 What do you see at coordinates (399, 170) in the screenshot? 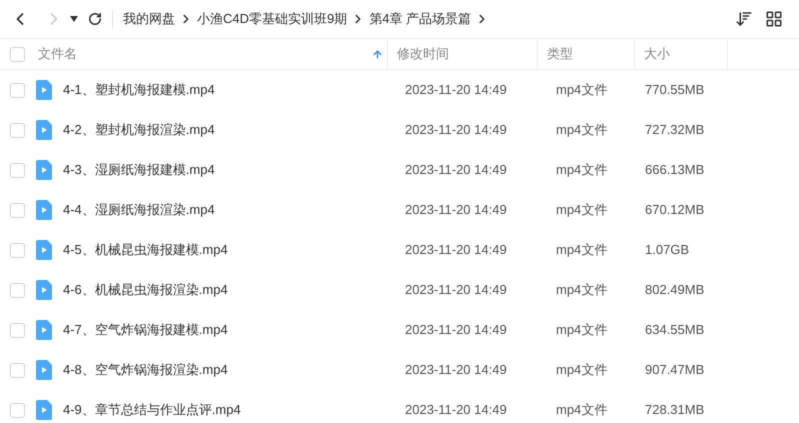
I see `file-row: 4-3、湿厕纸海报建模.mp4 2023-11-20 14:49 mp4文件 666.13MB` at bounding box center [399, 170].